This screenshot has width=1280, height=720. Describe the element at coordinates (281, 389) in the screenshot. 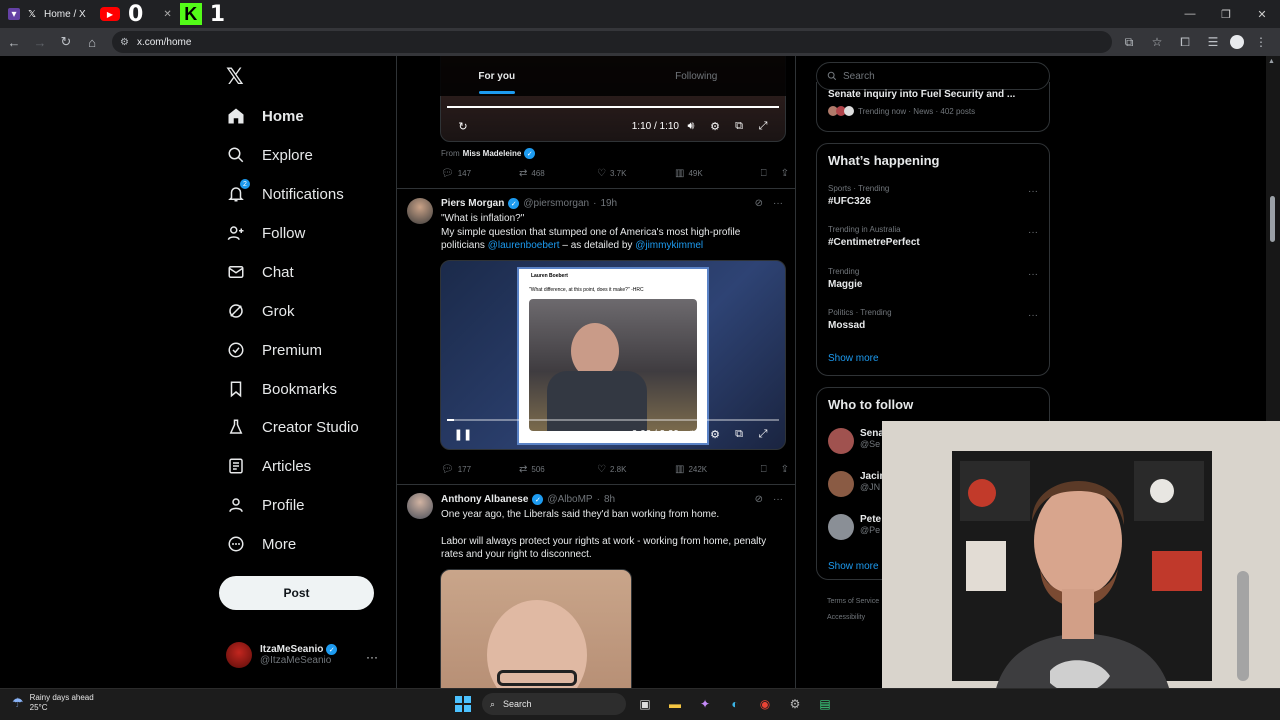

I see `nav-item-bookmarks: Bookmarks` at that location.